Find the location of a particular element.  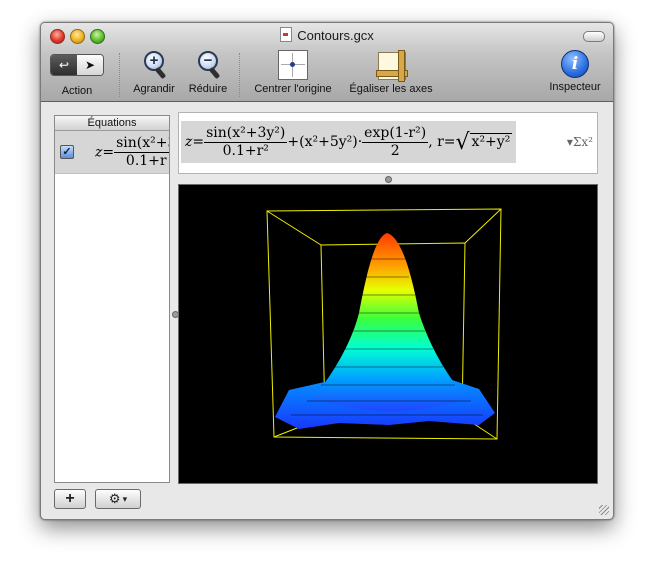

action-label: Action is located at coordinates (77, 91).